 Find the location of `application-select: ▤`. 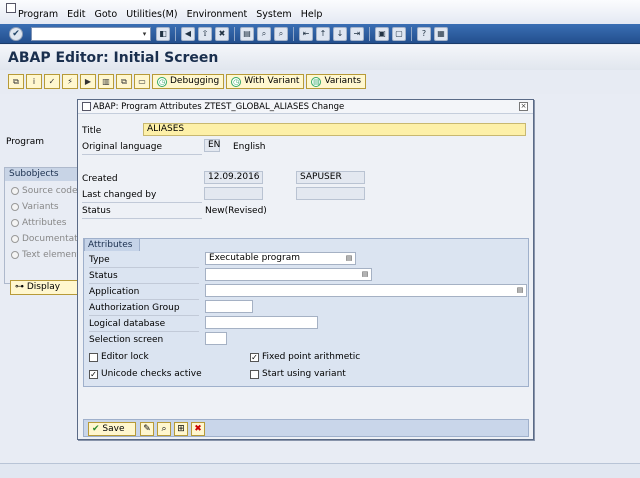

application-select: ▤ is located at coordinates (366, 290).